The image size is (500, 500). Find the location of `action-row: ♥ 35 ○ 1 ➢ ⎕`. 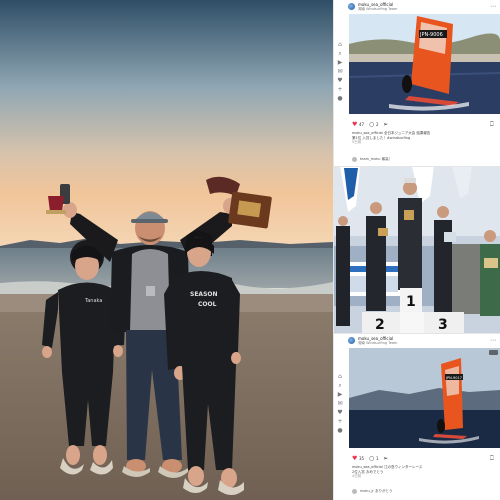

action-row: ♥ 35 ○ 1 ➢ ⎕ is located at coordinates (425, 459).